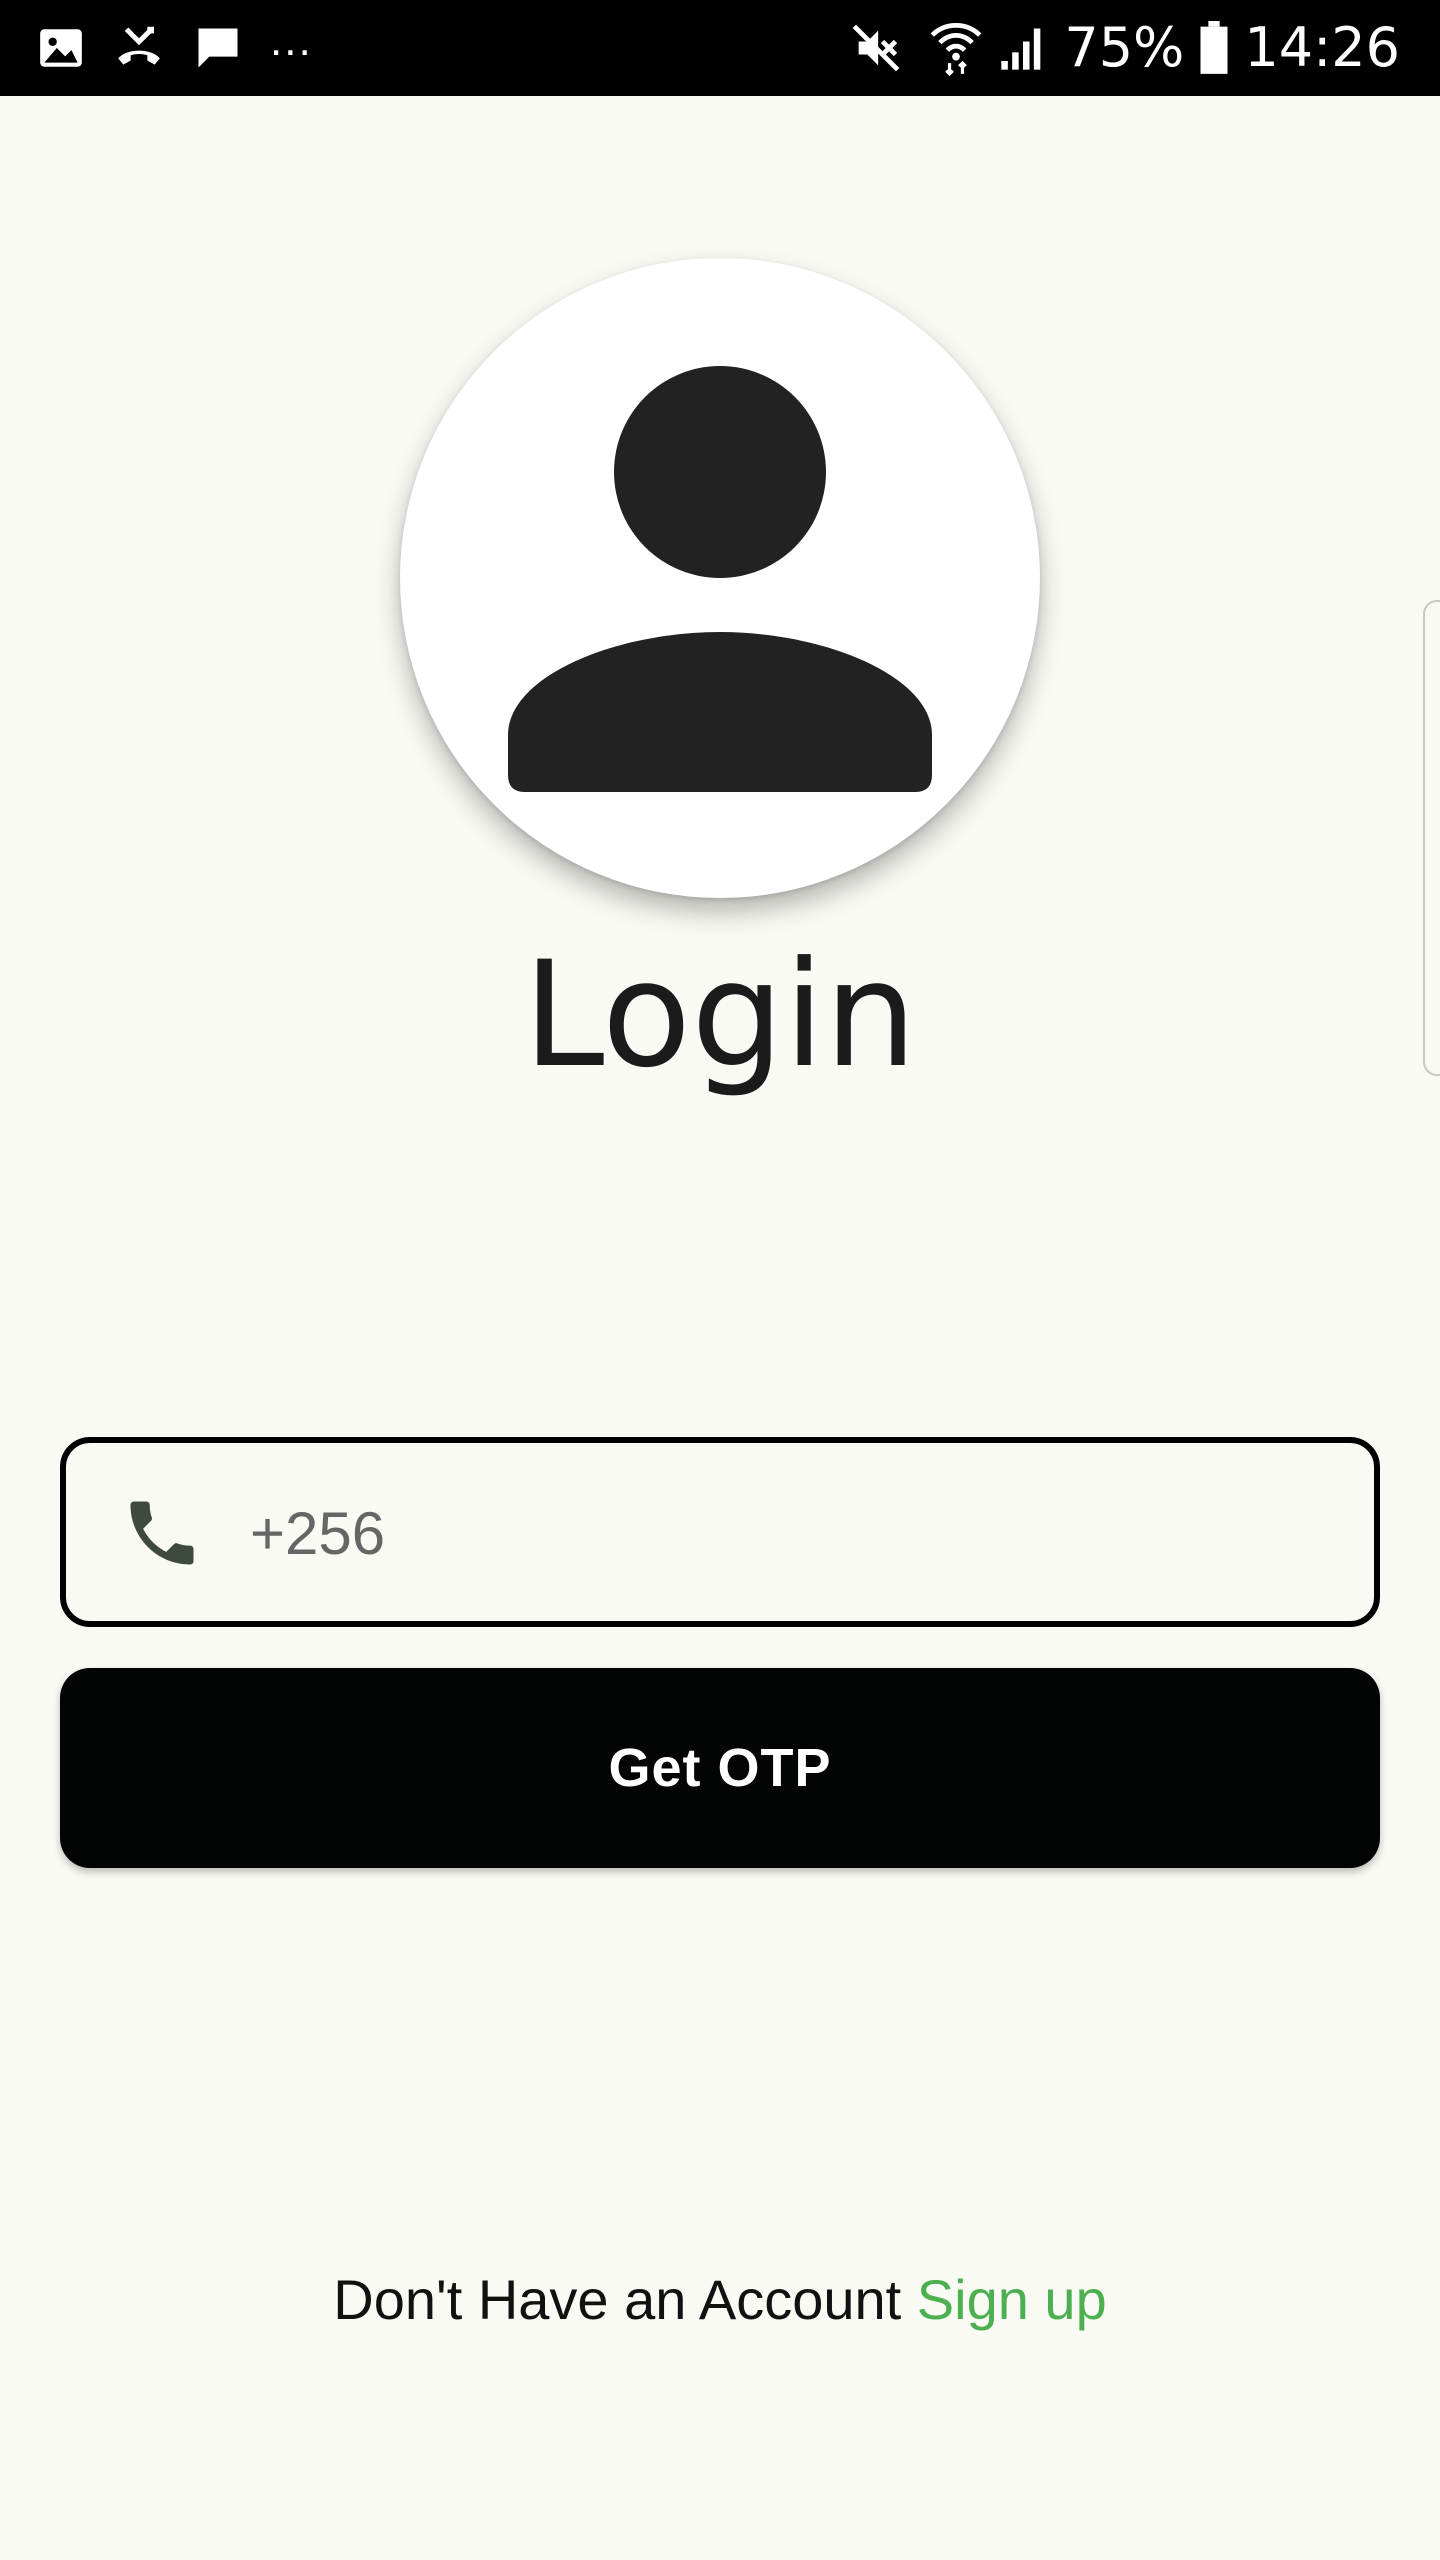 The width and height of the screenshot is (1440, 2560). I want to click on battery-icon, so click(1214, 48).